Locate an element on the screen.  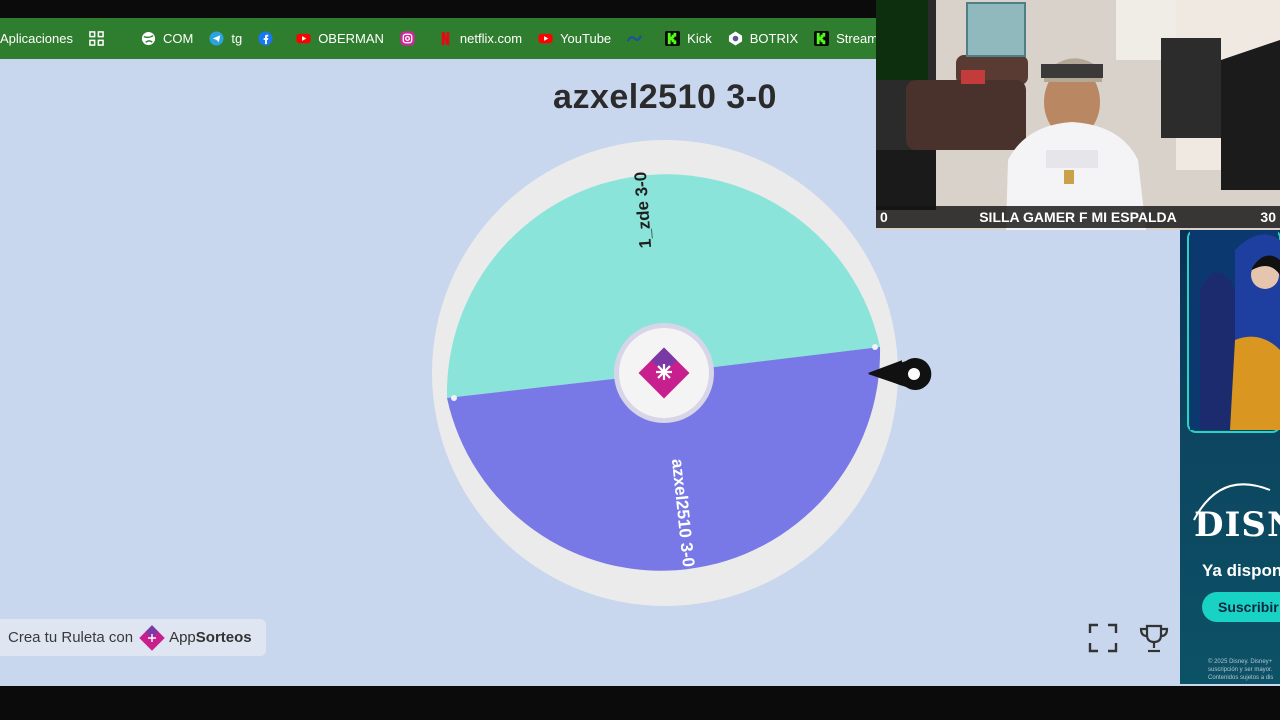
bookmark-fifa is located at coordinates (638, 38).